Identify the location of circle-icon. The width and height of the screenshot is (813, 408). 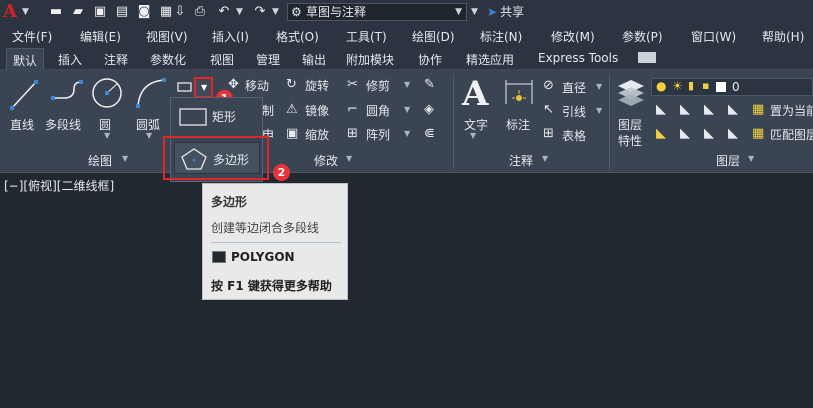
(107, 93).